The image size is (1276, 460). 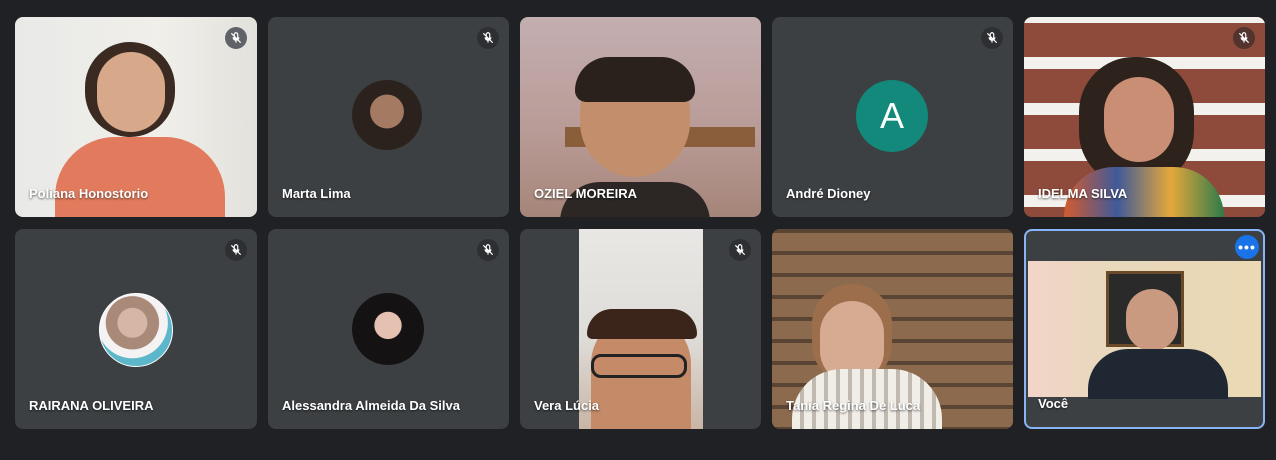 I want to click on participant-tile-vera: Vera Lúcia, so click(x=640, y=329).